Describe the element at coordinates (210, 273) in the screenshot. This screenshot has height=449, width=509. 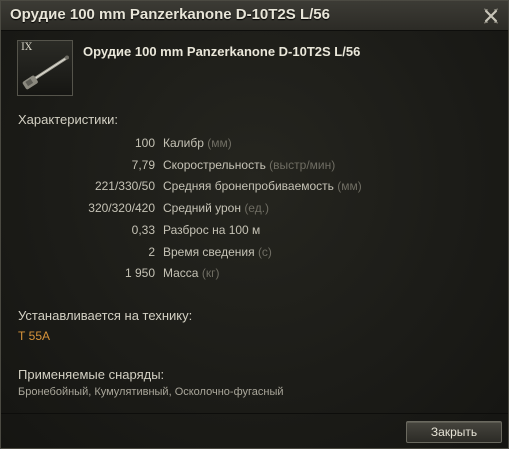
I see `stat-unit: (кг)` at that location.